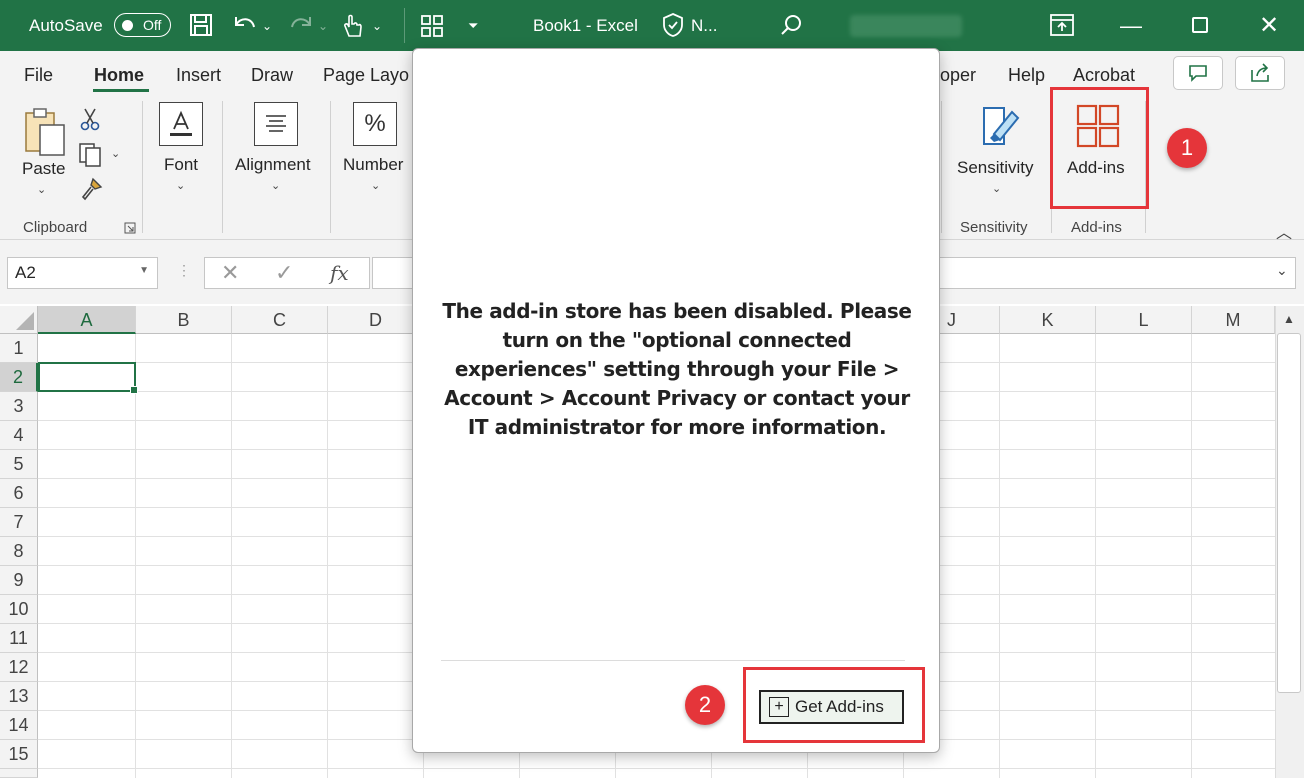 The width and height of the screenshot is (1304, 778). I want to click on maximize-icon, so click(1200, 25).